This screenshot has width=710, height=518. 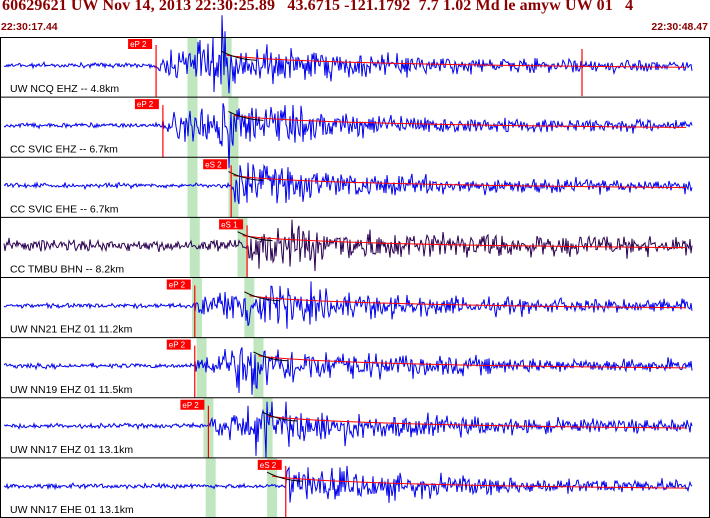 I want to click on pick-label: eS 1, so click(x=229, y=224).